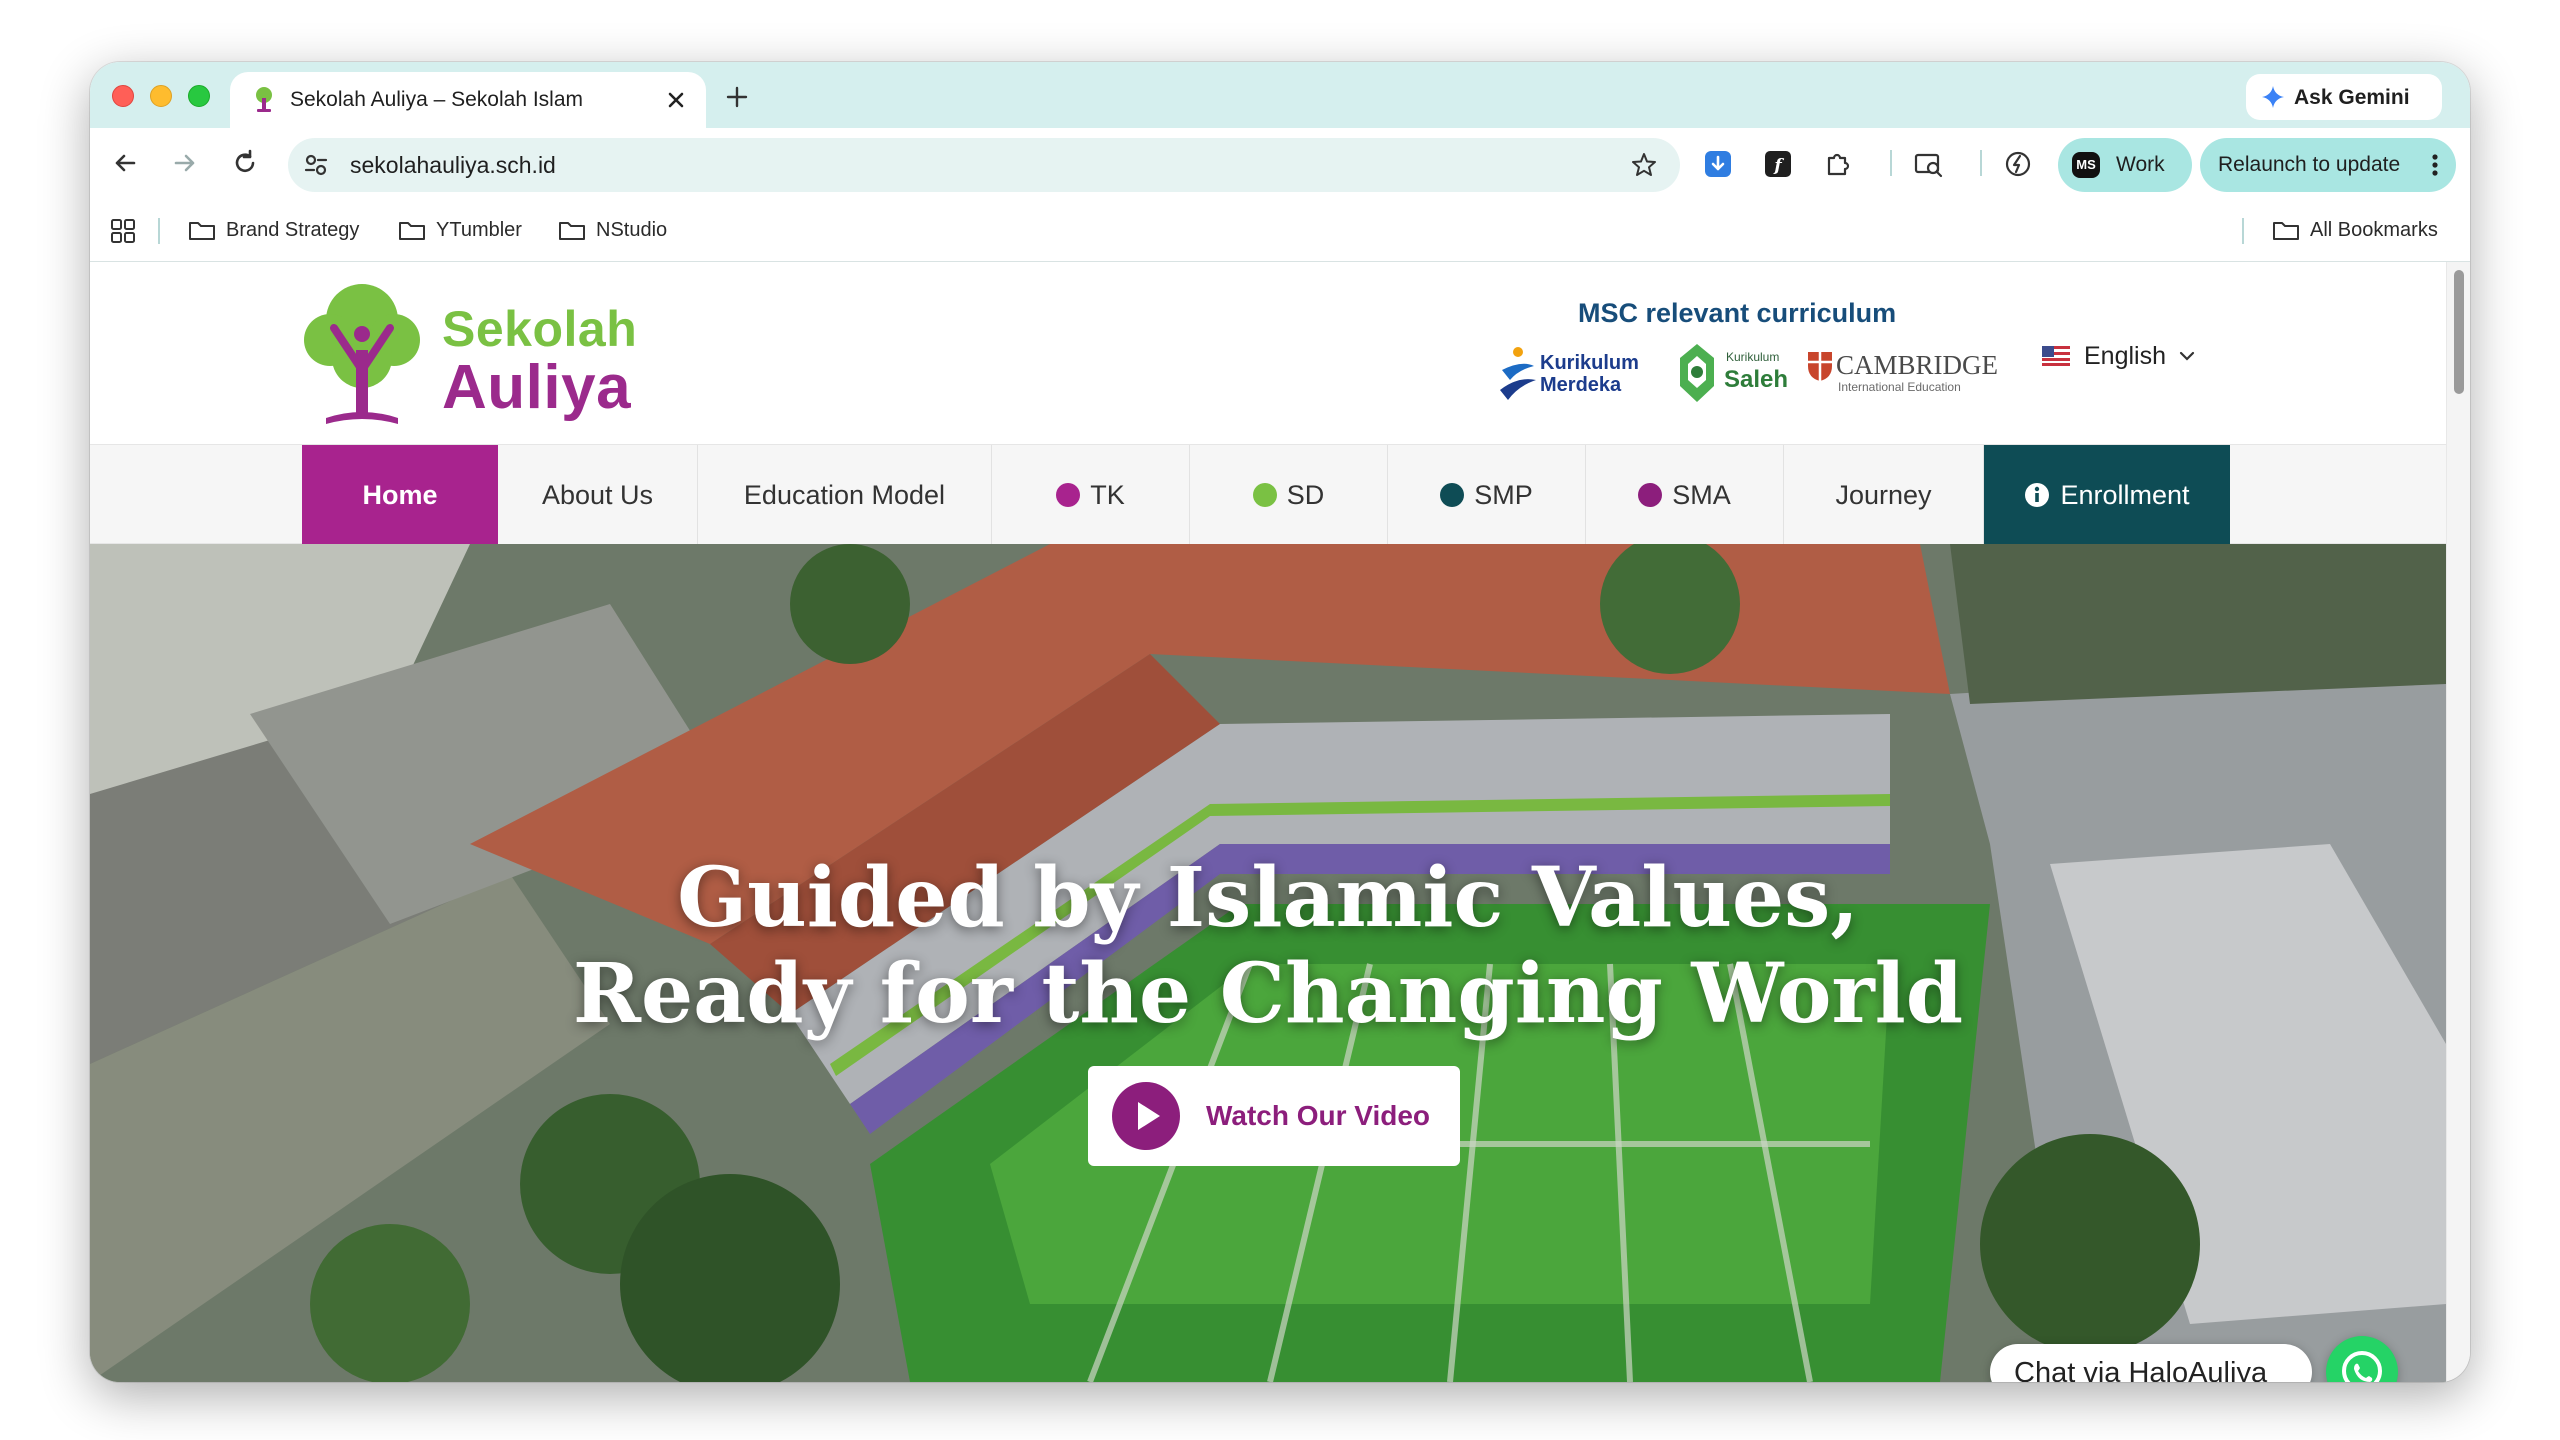 The height and width of the screenshot is (1440, 2560). I want to click on relaunch-label: Relaunch to update, so click(2309, 164).